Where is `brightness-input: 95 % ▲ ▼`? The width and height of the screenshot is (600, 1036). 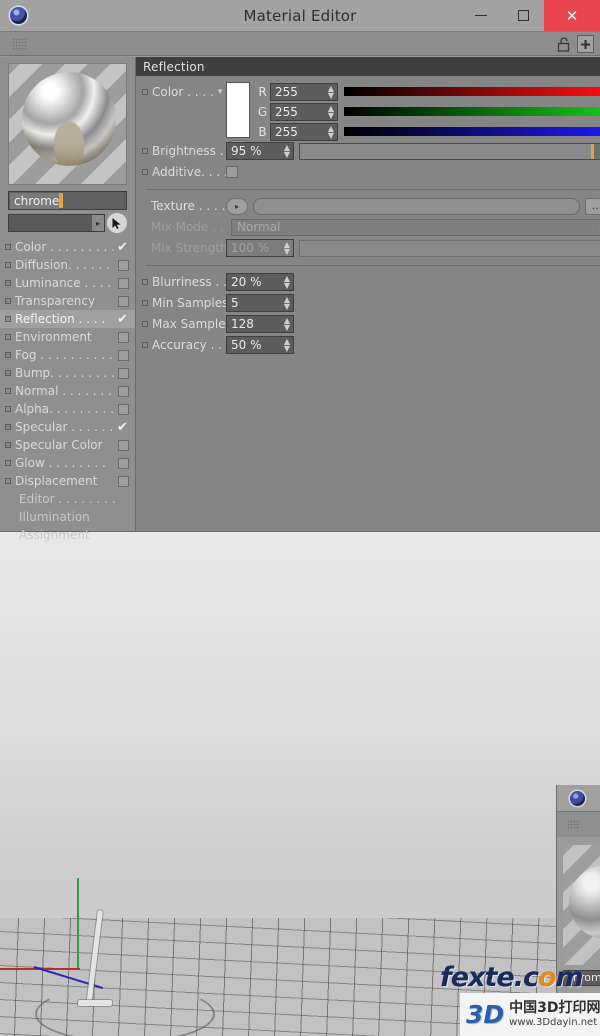 brightness-input: 95 % ▲ ▼ is located at coordinates (260, 151).